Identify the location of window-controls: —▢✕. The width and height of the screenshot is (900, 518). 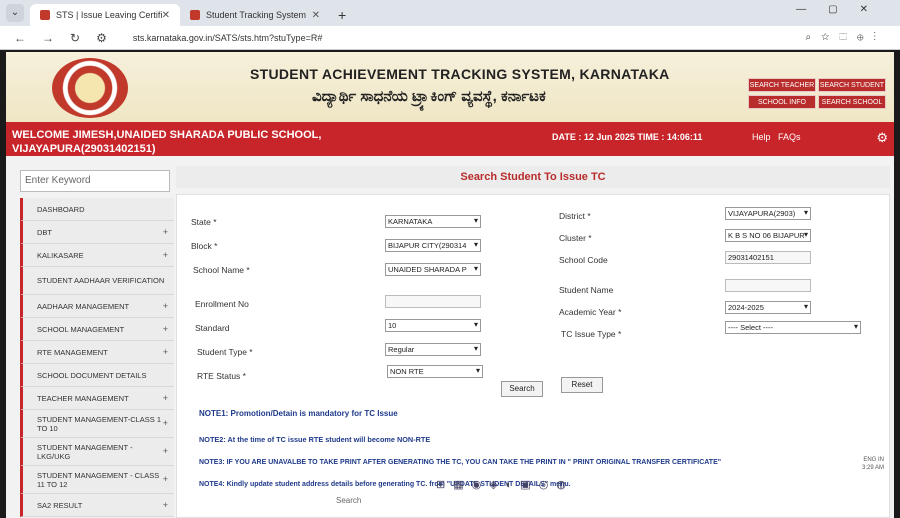
(843, 9).